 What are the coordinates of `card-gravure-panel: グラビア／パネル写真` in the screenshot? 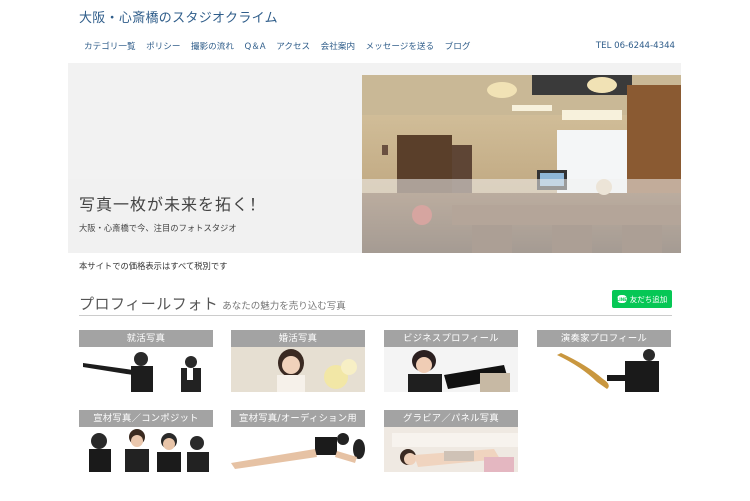 It's located at (451, 441).